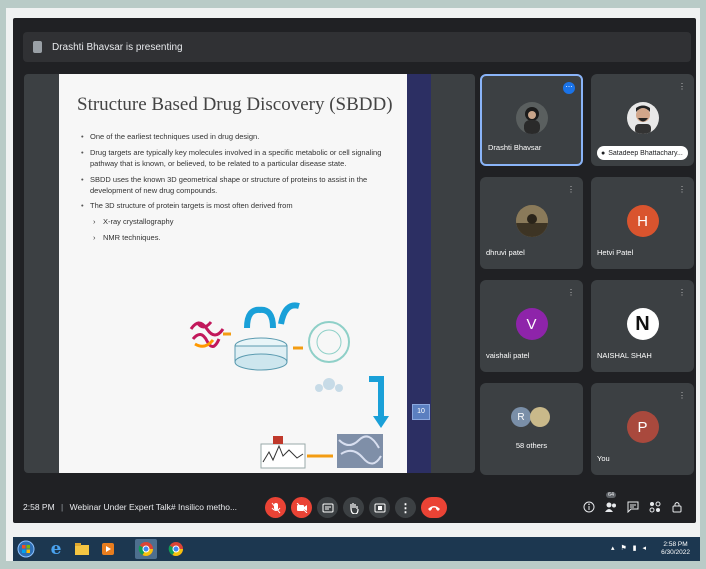  Describe the element at coordinates (240, 238) in the screenshot. I see `sub-bullet-item: NMR techniques.` at that location.